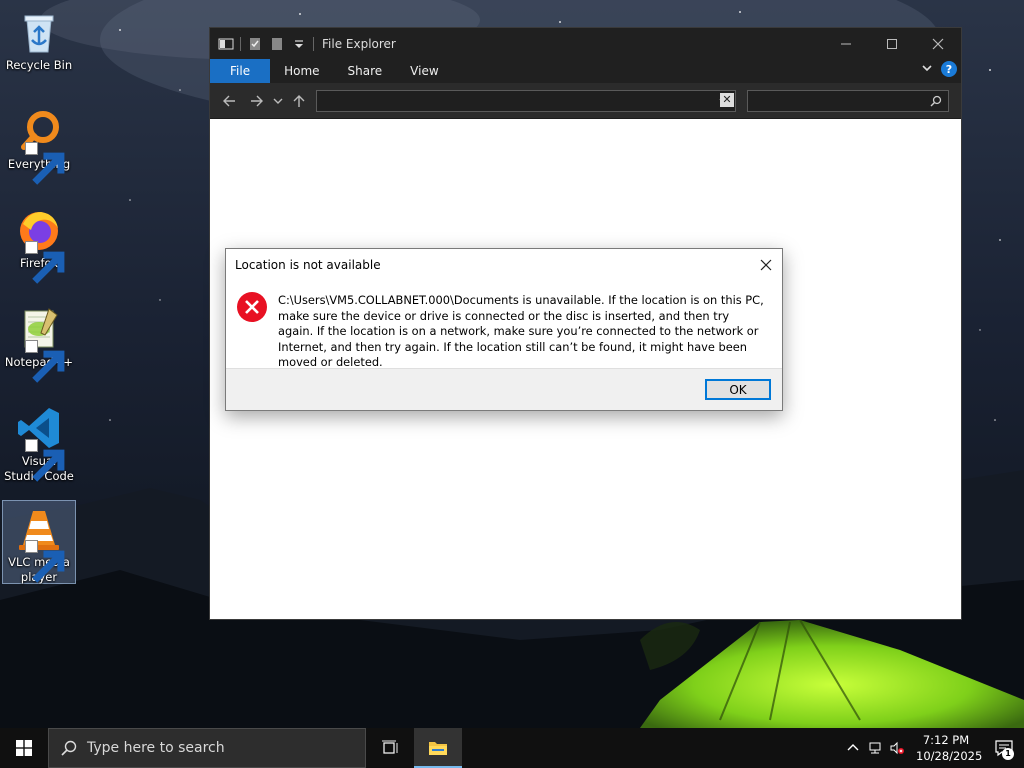 Image resolution: width=1024 pixels, height=768 pixels. I want to click on taskbar: Type here to search 7:12 PM 10/28/2025 1, so click(512, 748).